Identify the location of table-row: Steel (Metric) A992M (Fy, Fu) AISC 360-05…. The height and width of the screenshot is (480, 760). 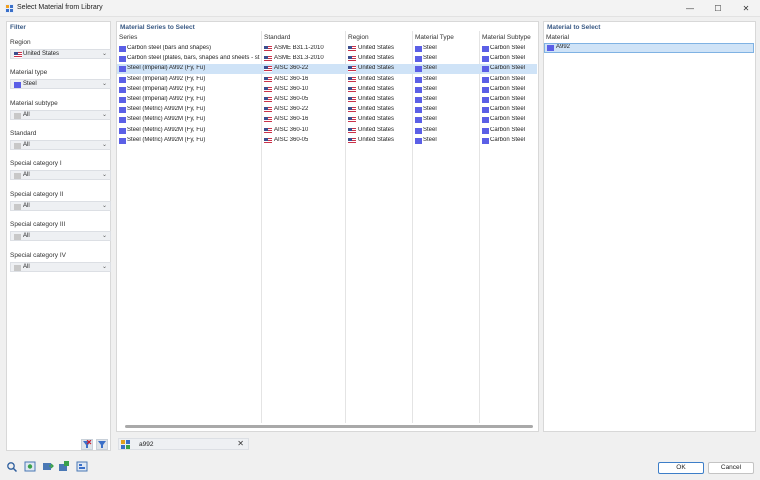
(327, 141).